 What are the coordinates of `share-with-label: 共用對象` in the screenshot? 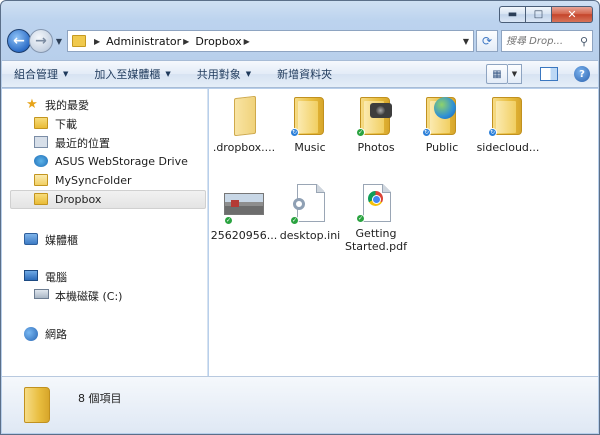 It's located at (218, 74).